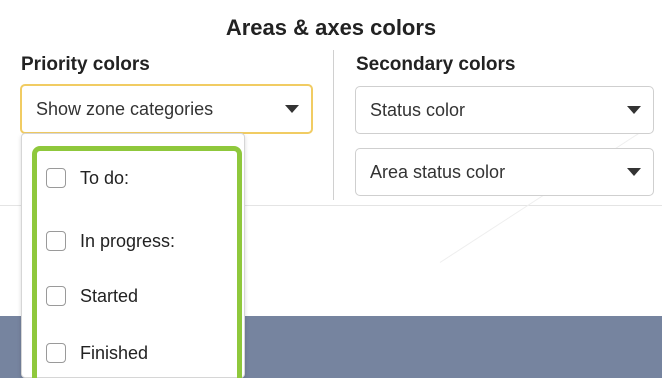 The height and width of the screenshot is (378, 662). What do you see at coordinates (125, 109) in the screenshot?
I see `priority-colors-dropdown-value: Show zone categories` at bounding box center [125, 109].